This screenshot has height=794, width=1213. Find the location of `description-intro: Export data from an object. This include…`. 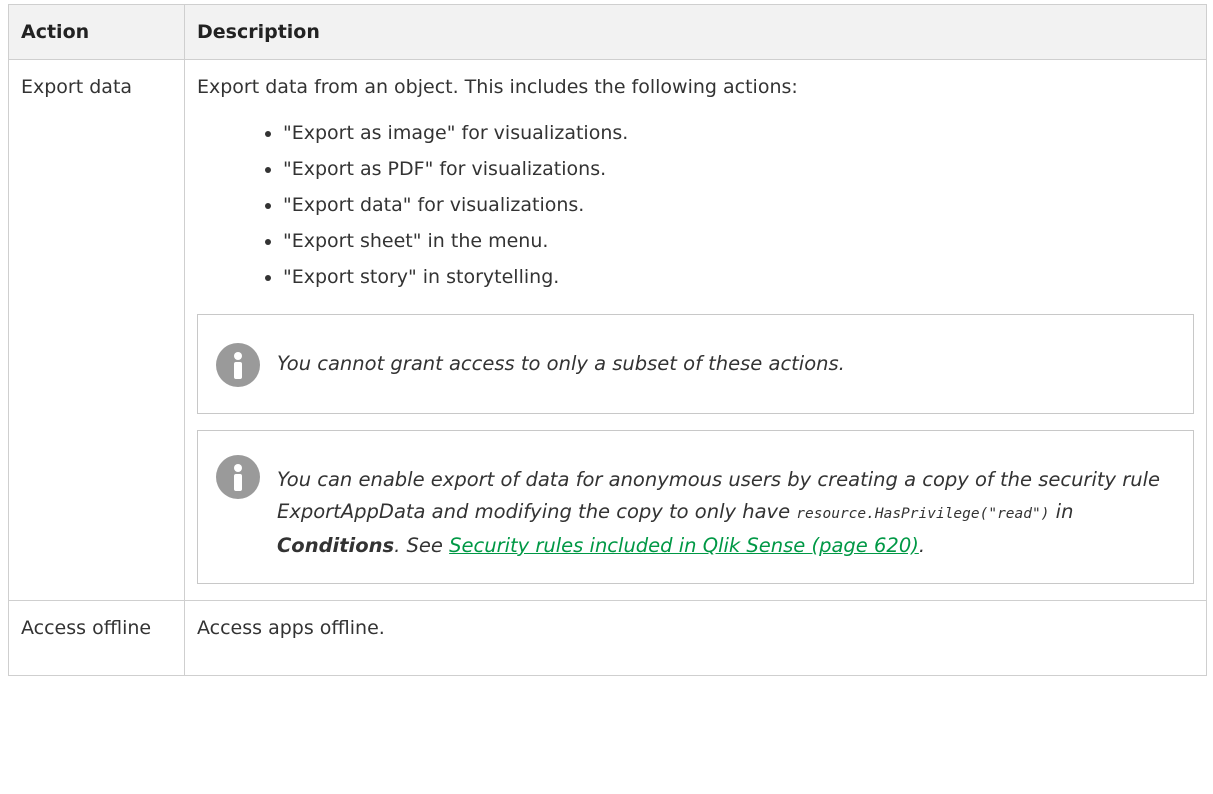

description-intro: Export data from an object. This include… is located at coordinates (497, 87).